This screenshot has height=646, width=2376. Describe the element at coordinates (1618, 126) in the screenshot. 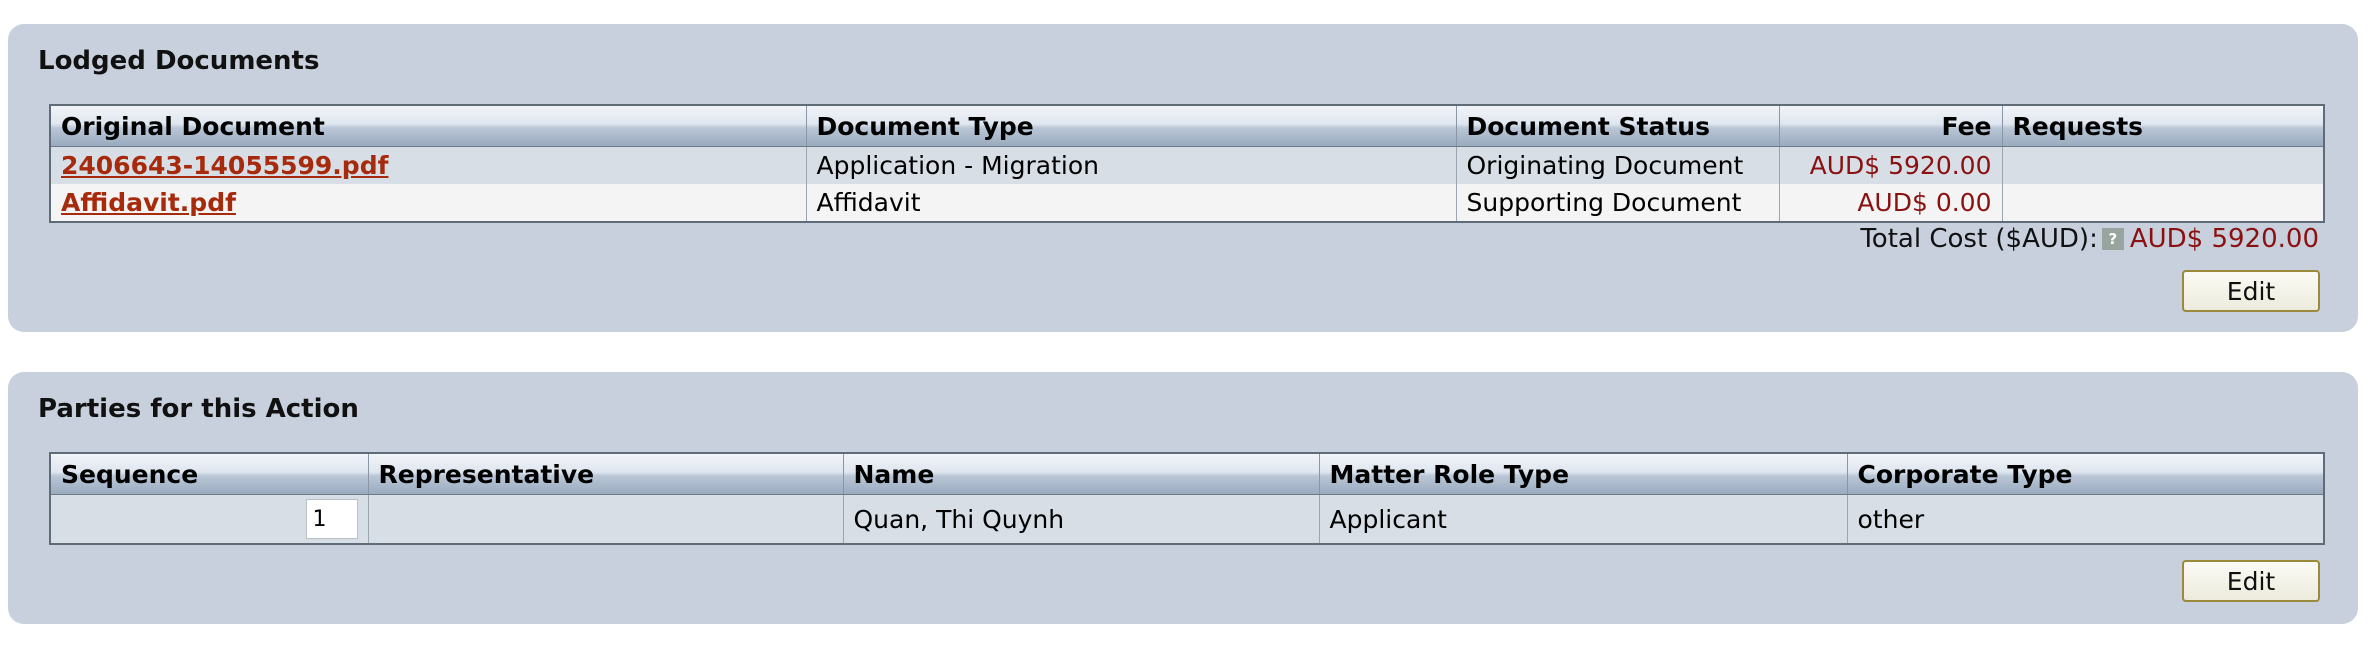

I see `column-header-document-status: Document Status` at that location.